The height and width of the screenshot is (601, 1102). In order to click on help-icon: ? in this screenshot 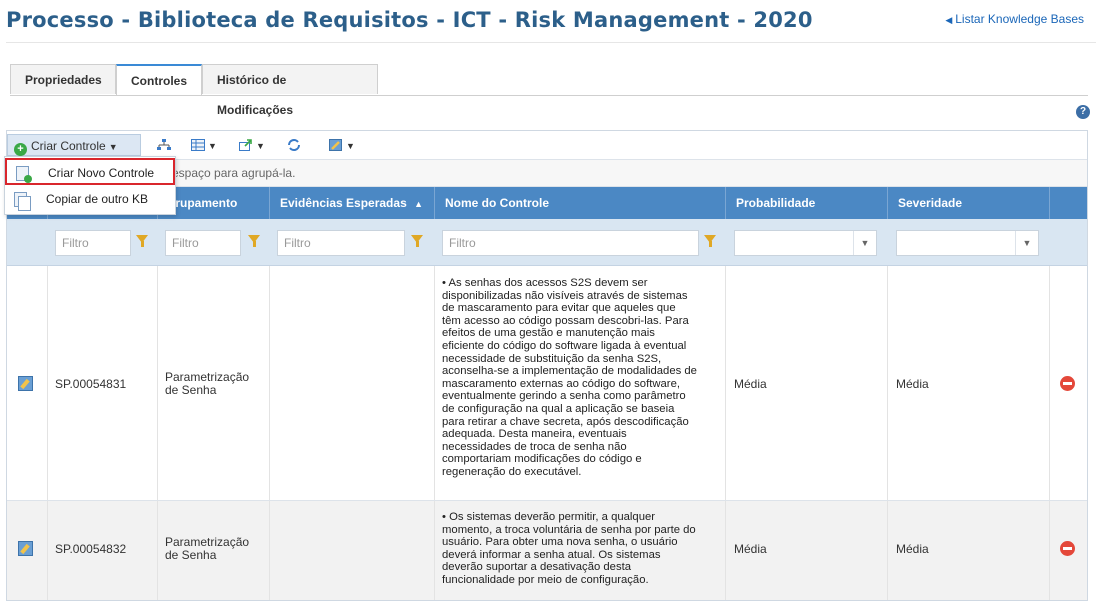, I will do `click(1083, 112)`.